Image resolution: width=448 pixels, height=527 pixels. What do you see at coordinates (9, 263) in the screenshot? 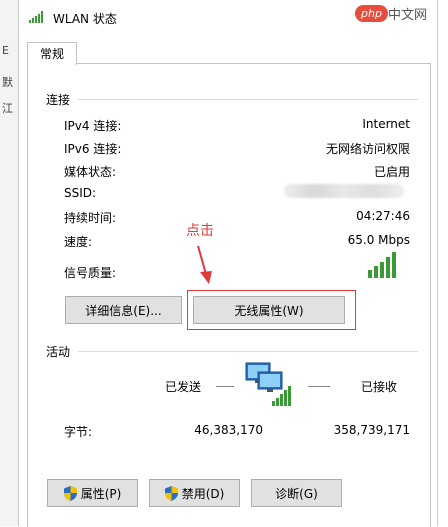
I see `background-window-strip: E 默 江` at bounding box center [9, 263].